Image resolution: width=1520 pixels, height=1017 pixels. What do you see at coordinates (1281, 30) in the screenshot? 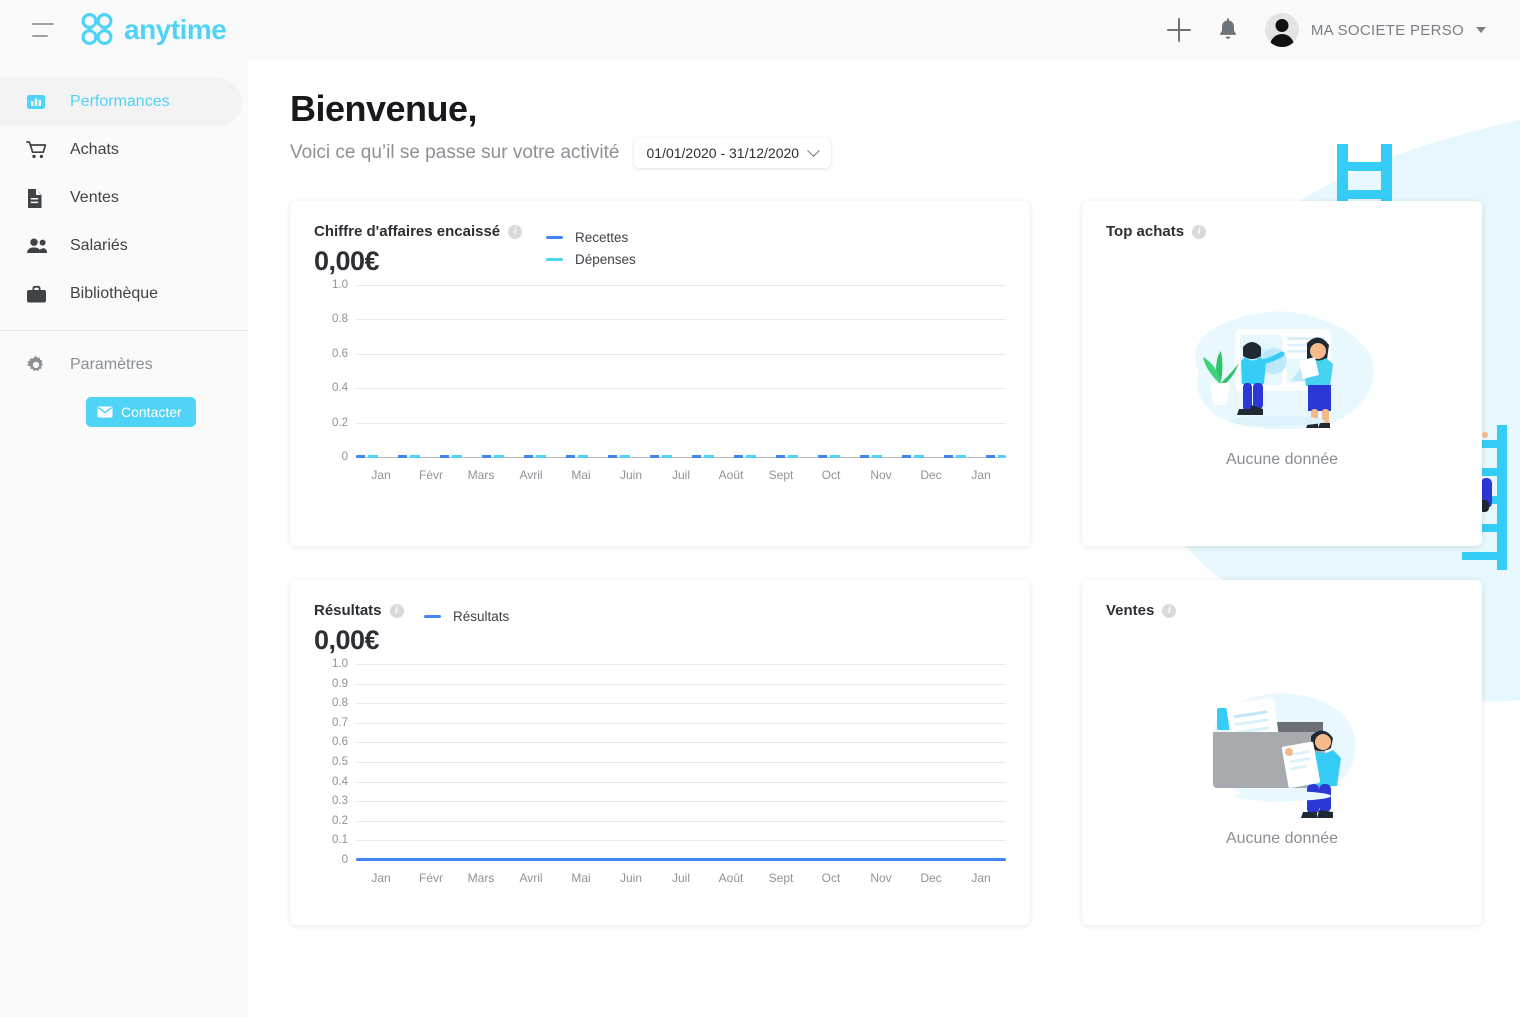
I see `avatar` at bounding box center [1281, 30].